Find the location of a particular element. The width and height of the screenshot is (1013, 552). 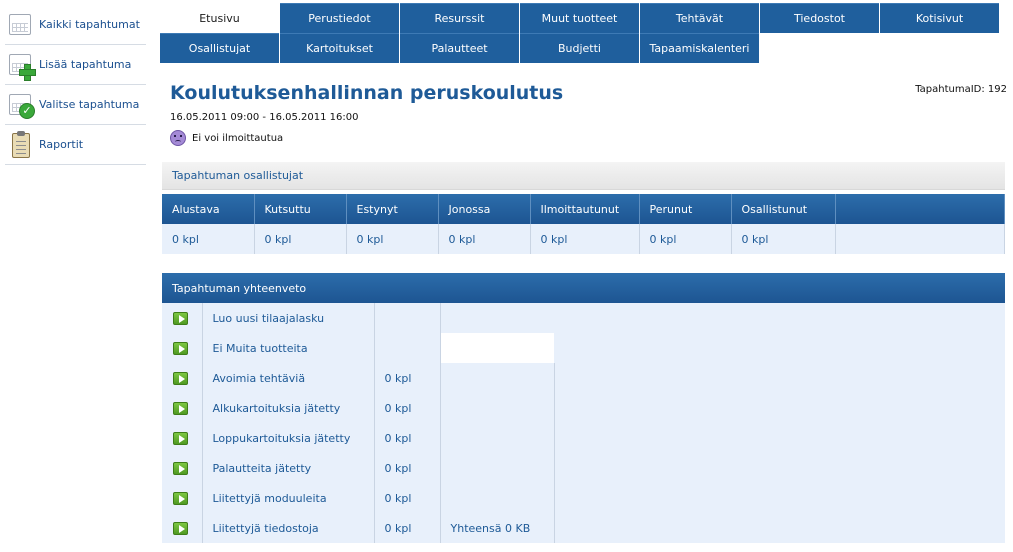

table-row: Palautteita jätetty 0 kpl is located at coordinates (583, 468).